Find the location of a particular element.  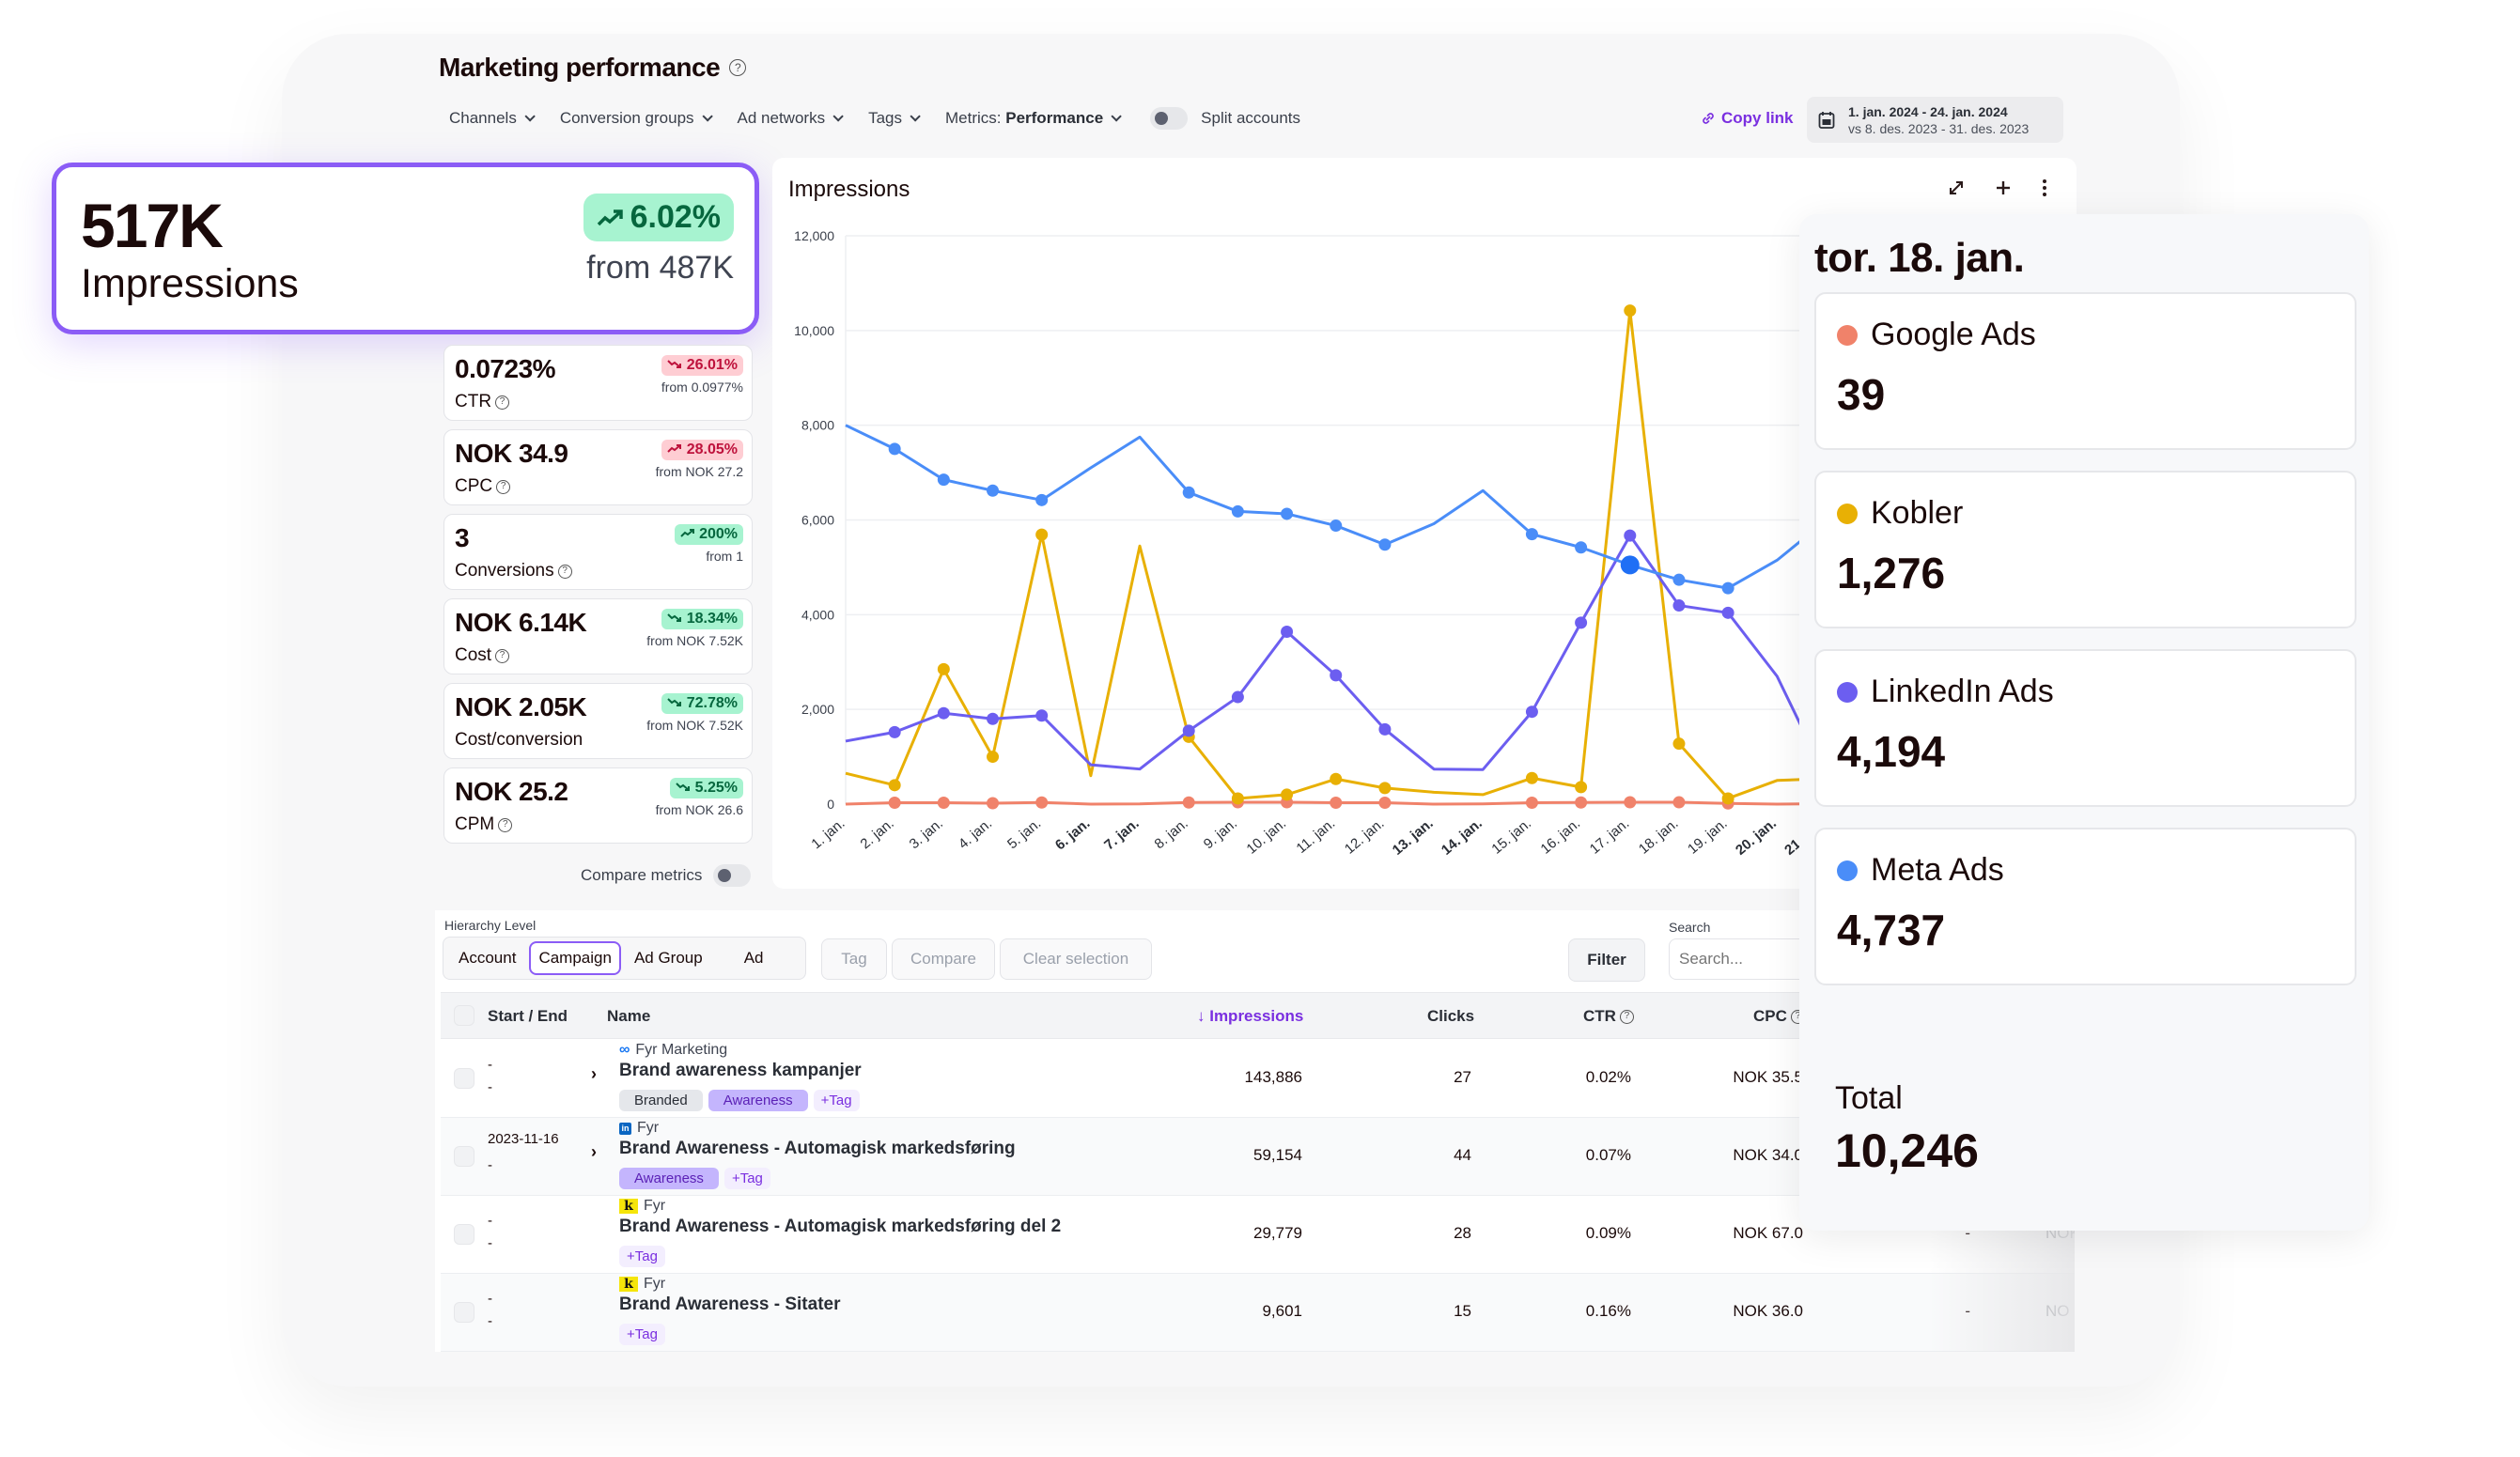

level-account: Account is located at coordinates (487, 958).